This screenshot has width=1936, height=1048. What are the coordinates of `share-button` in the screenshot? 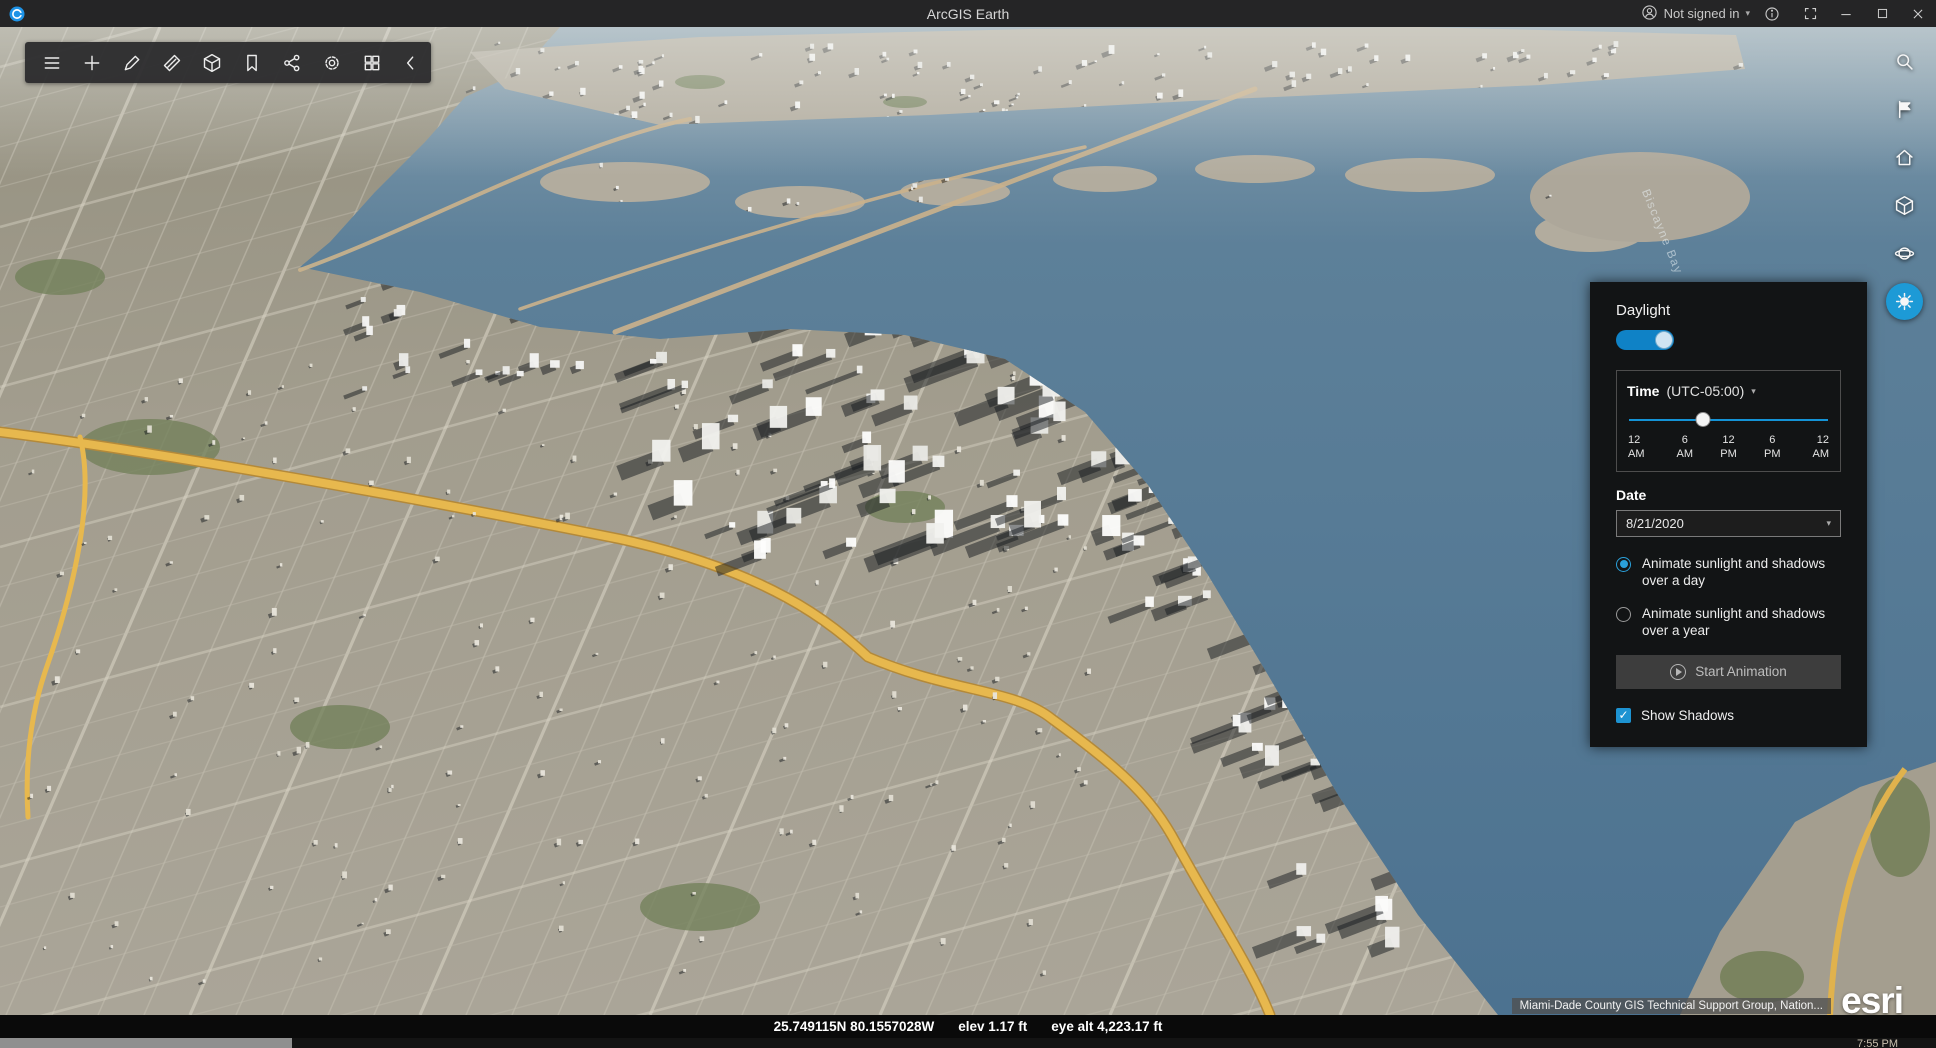 It's located at (291, 62).